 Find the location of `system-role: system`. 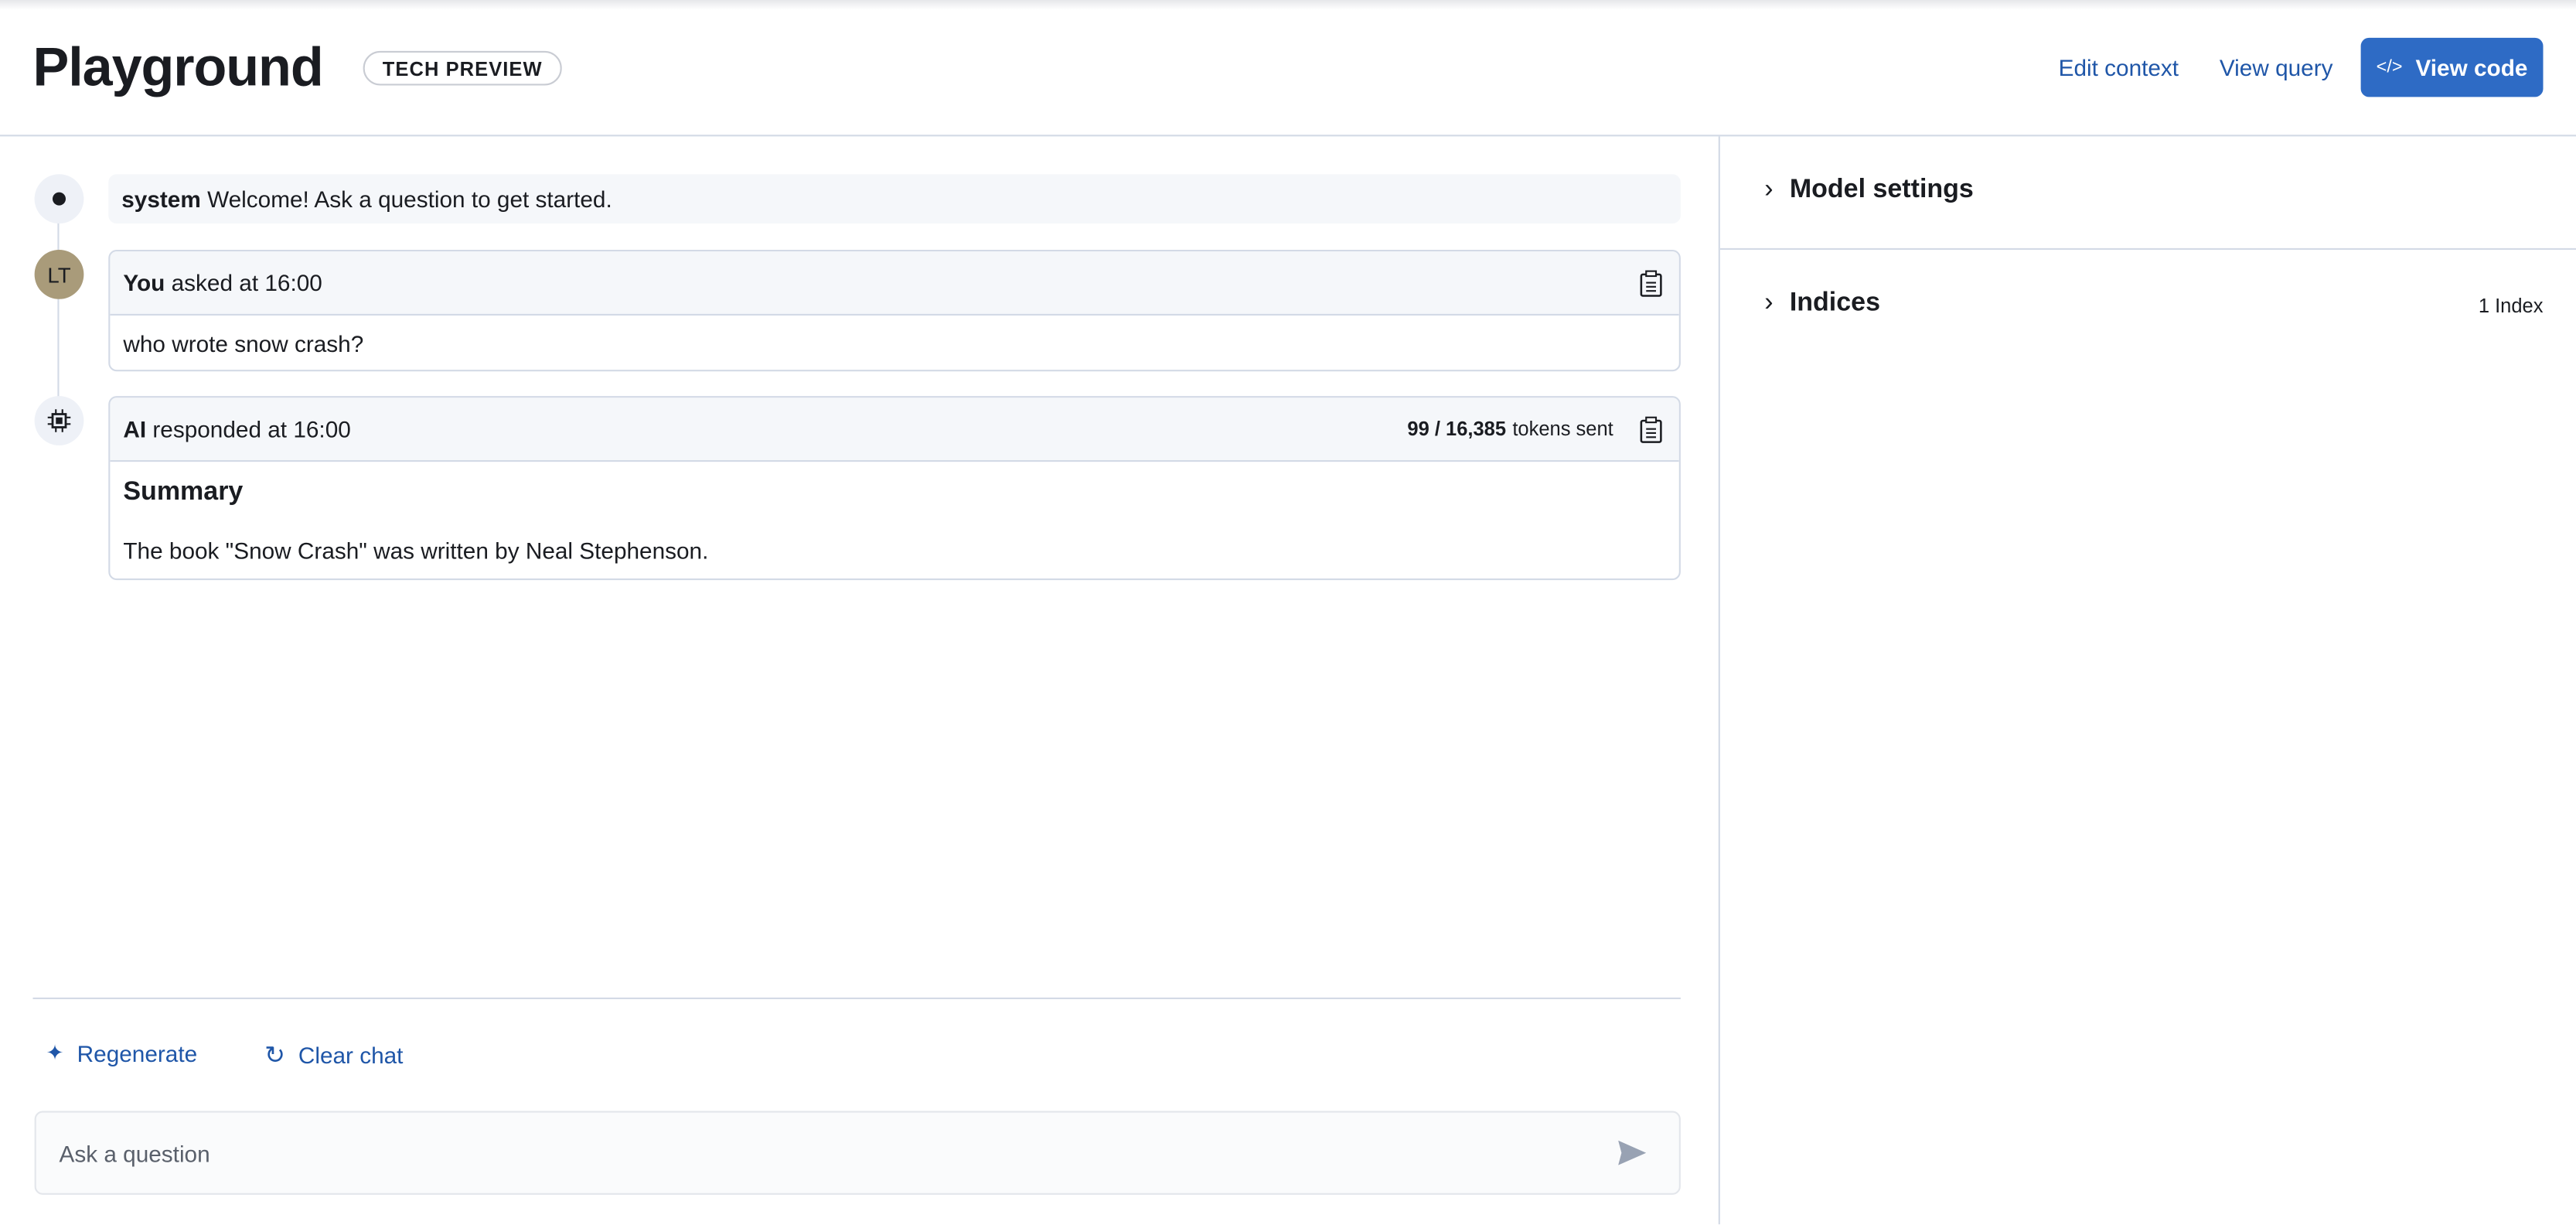

system-role: system is located at coordinates (161, 199).